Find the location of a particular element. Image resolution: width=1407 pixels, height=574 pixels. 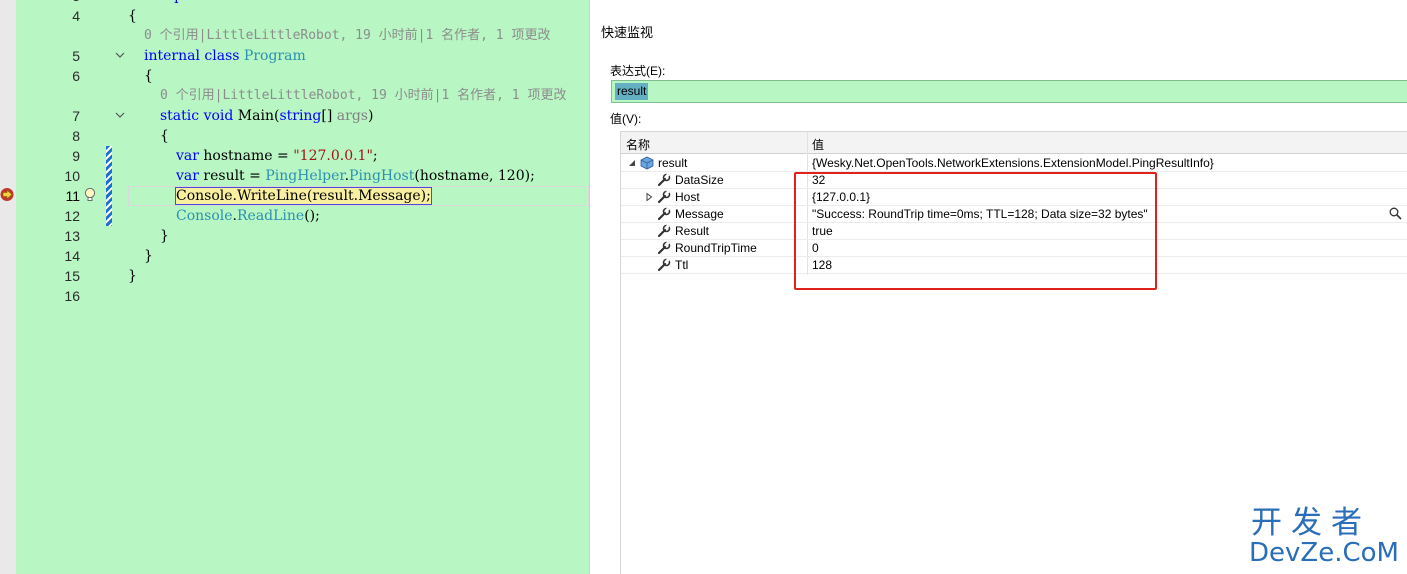

code-line: 14} is located at coordinates (294, 256).